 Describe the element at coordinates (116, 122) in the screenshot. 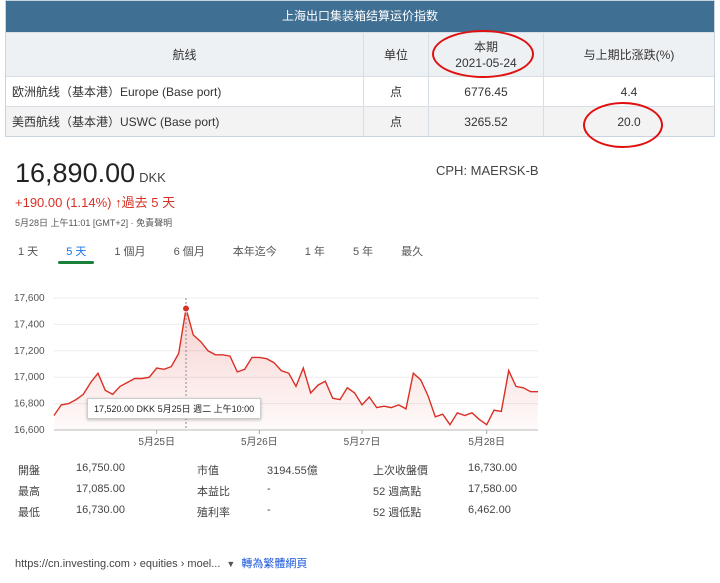

I see `route-cell: 美西航线（基本港）USWC (Base port)` at that location.